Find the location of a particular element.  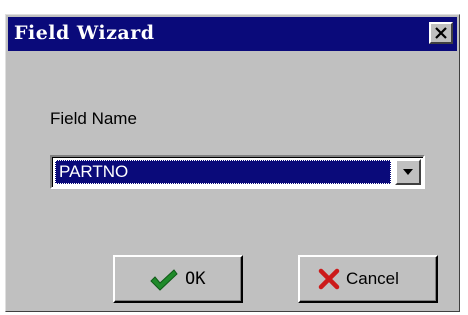

field-name-label: Field Name is located at coordinates (93, 118).